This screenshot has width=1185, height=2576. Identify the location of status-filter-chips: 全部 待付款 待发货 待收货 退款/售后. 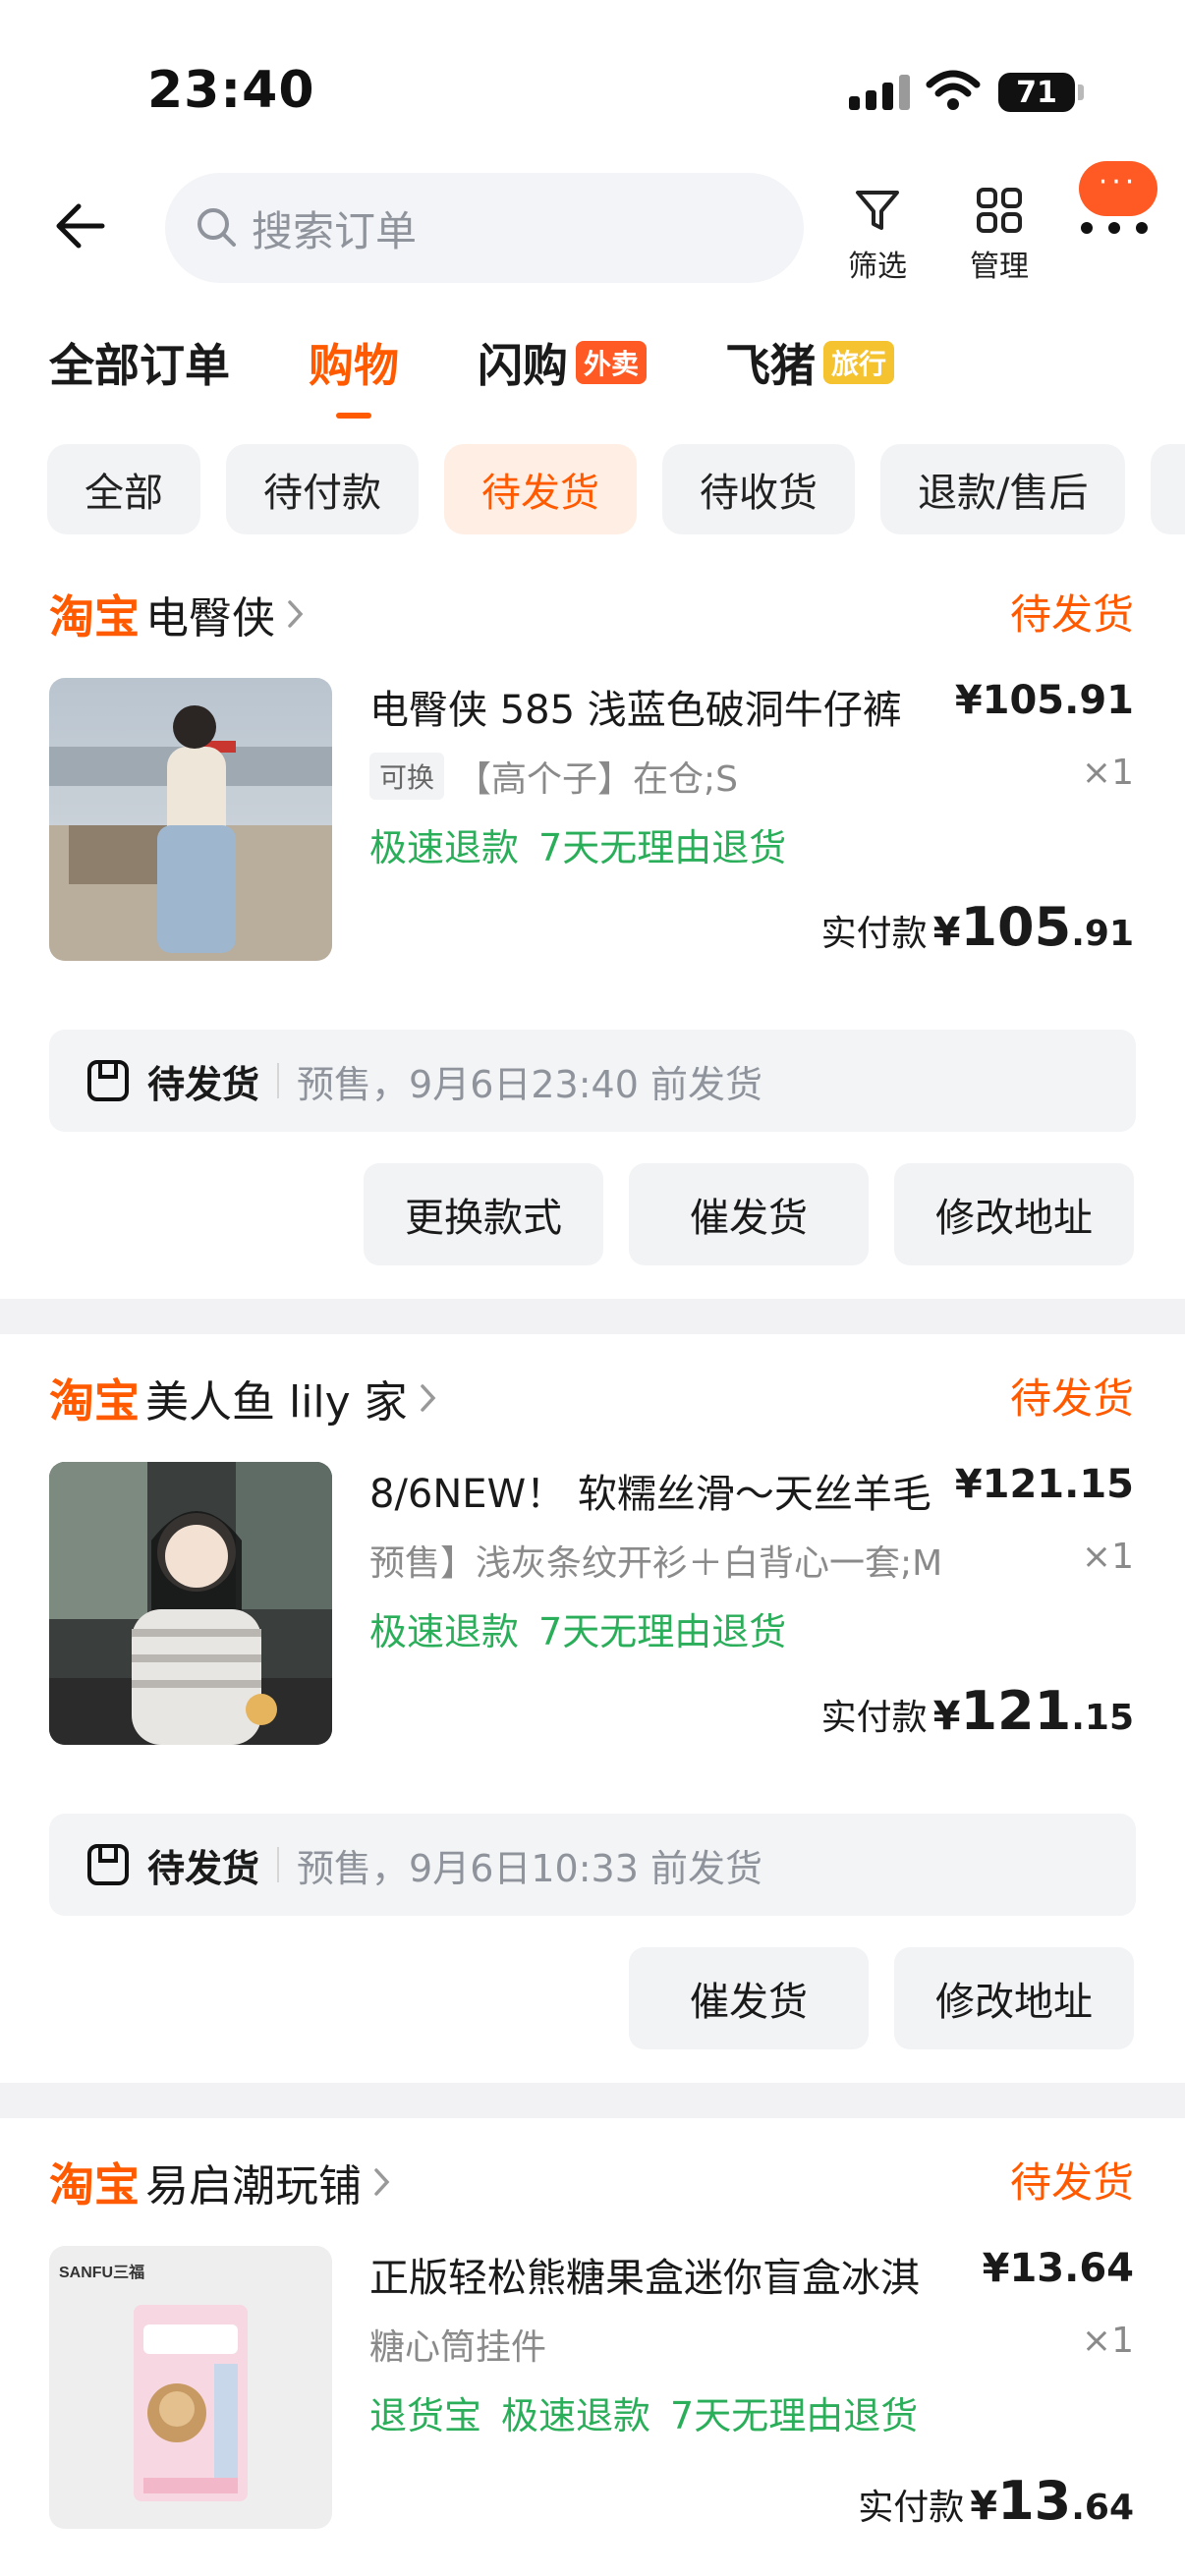
(616, 489).